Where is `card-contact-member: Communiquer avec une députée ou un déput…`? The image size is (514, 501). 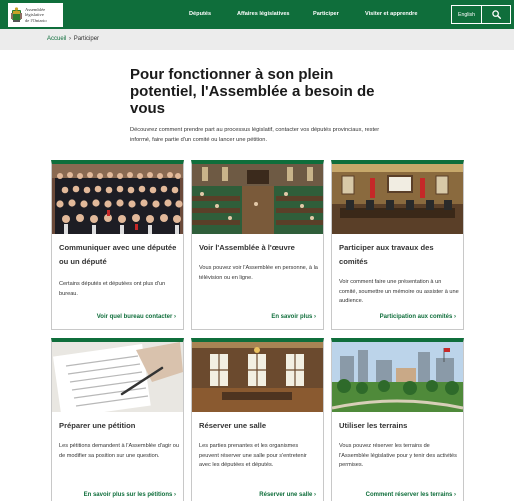 card-contact-member: Communiquer avec une députée ou un déput… is located at coordinates (117, 245).